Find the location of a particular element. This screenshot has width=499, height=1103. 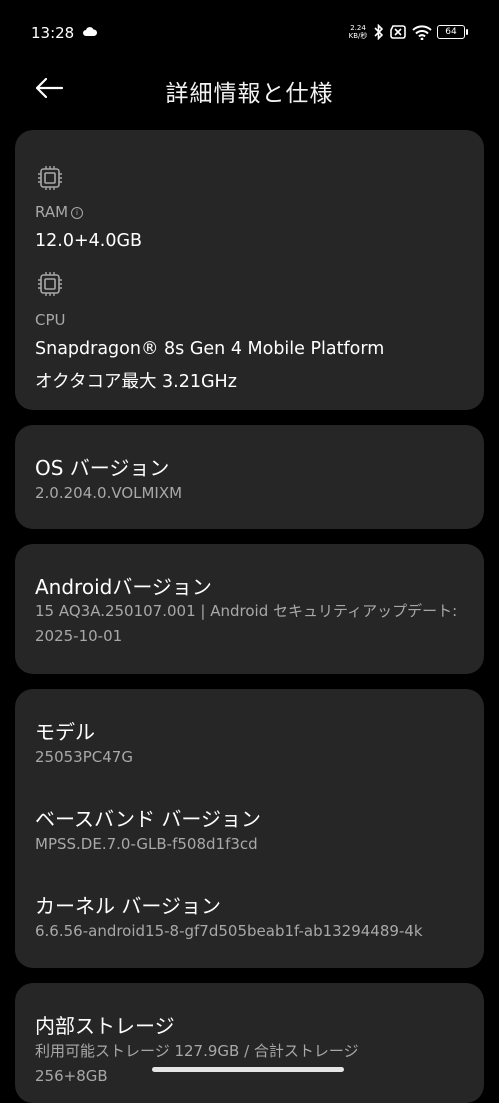

status-bar: 13:28 2.24 KB/秒 64 is located at coordinates (249, 31).